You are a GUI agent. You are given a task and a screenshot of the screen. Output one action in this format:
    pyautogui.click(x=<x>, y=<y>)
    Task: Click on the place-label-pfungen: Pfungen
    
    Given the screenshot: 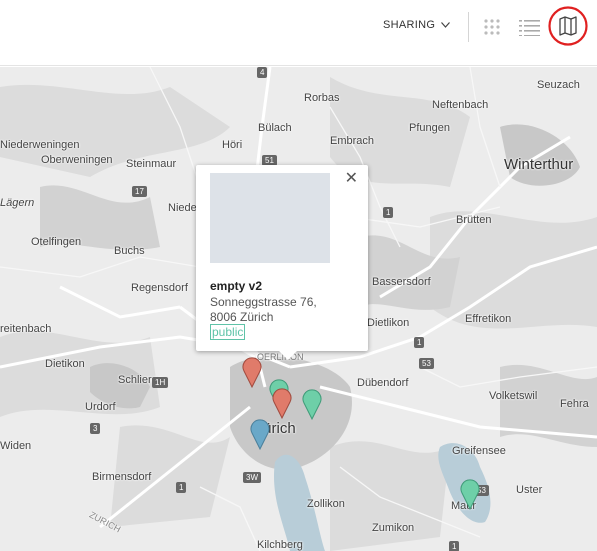 What is the action you would take?
    pyautogui.click(x=429, y=128)
    